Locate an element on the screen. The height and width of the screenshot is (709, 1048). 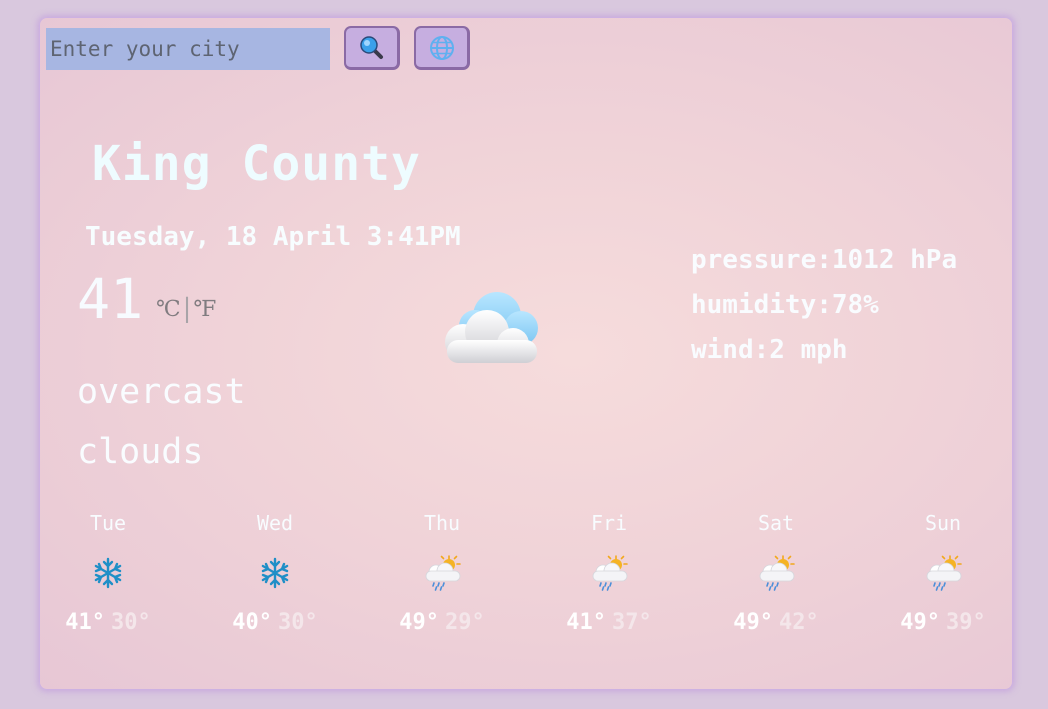
current-datetime: Tuesday, 18 April 3:41PM is located at coordinates (273, 237).